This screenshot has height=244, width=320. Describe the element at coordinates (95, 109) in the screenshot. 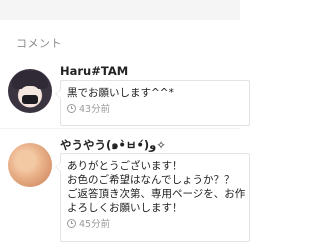

I see `comment-time-text: 43分前` at that location.